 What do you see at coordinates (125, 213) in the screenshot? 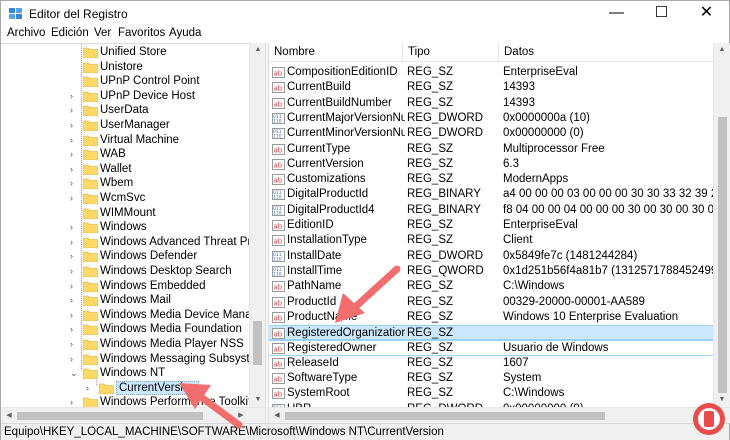
I see `tree-item: WIMMount` at bounding box center [125, 213].